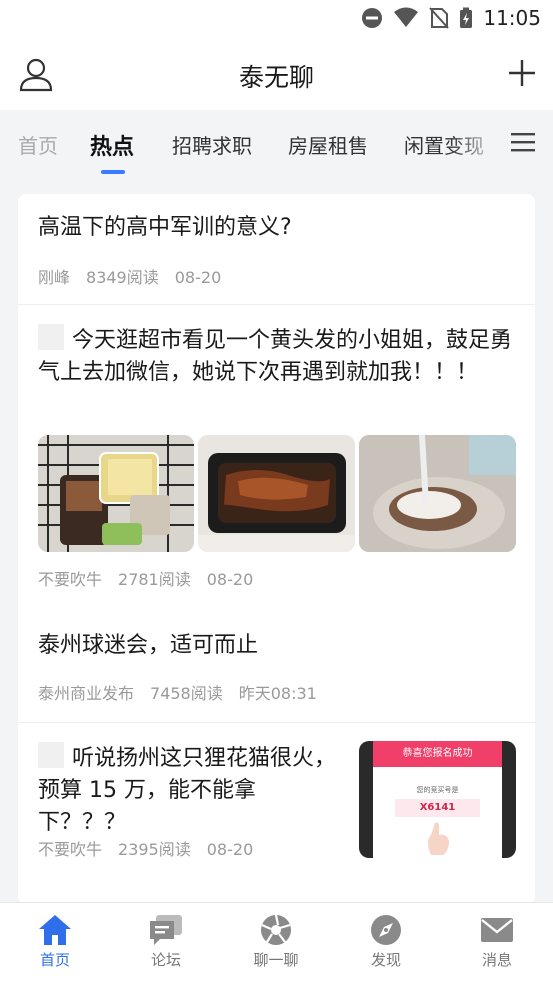 The width and height of the screenshot is (553, 984). I want to click on post-title: 听说扬州这只狸花猫很火，预算 15 万，能不能拿下？？？, so click(188, 790).